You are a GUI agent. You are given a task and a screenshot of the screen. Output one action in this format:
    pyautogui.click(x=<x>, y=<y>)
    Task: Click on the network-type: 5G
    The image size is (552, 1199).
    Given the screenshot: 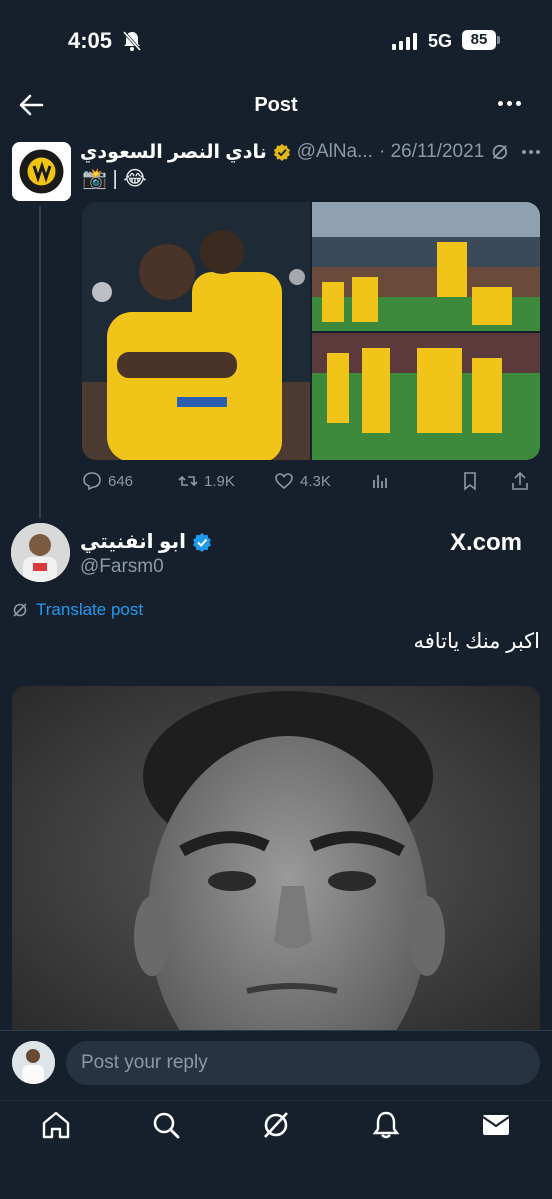 What is the action you would take?
    pyautogui.click(x=440, y=41)
    